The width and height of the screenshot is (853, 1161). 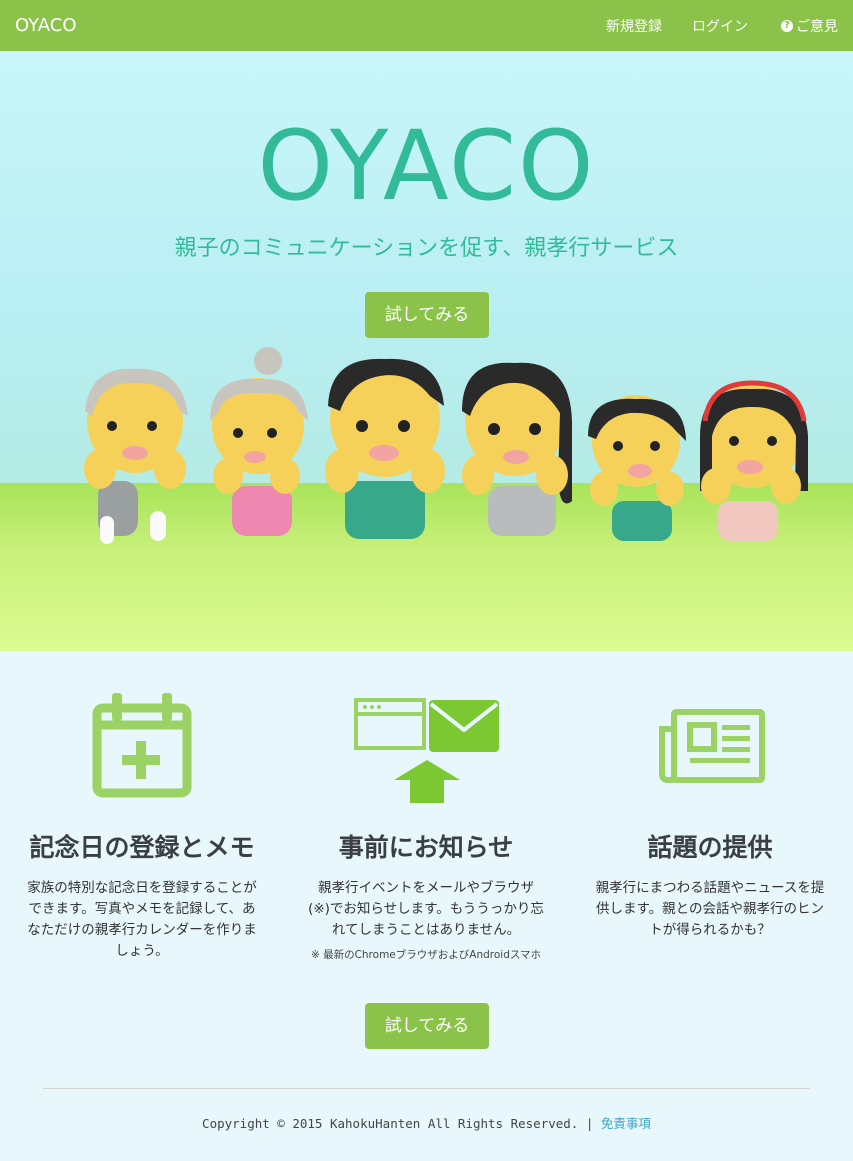 I want to click on navbar: OYACO 新規登録 ログイン ? ご意見, so click(x=426, y=25).